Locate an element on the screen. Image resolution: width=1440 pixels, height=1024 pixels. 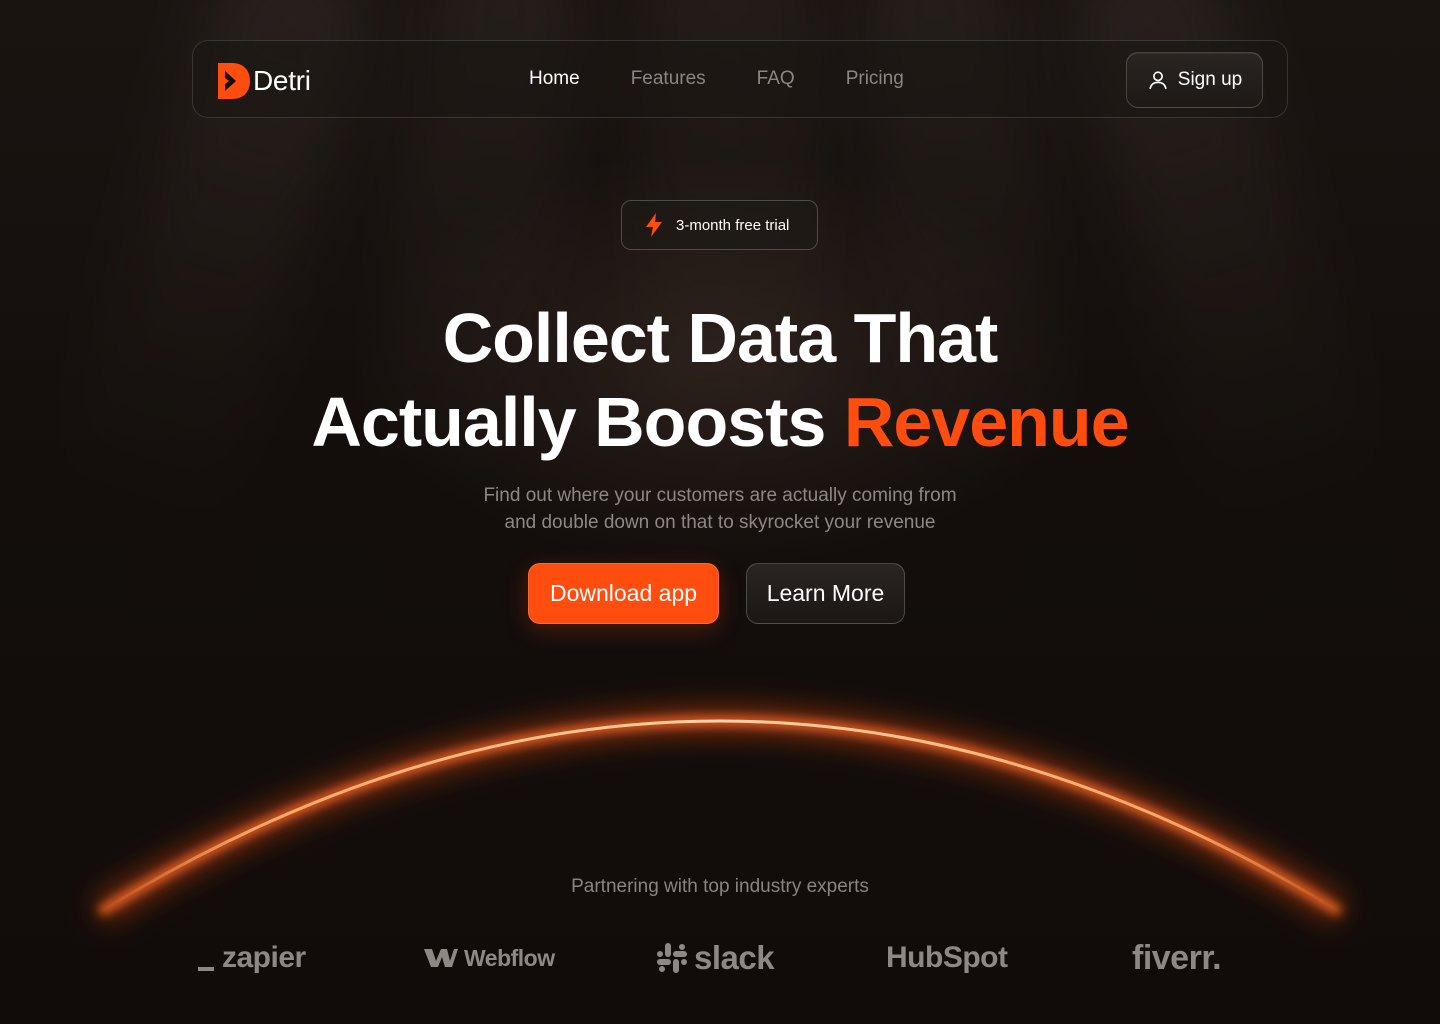
sign-up-label: Sign up is located at coordinates (1210, 79).